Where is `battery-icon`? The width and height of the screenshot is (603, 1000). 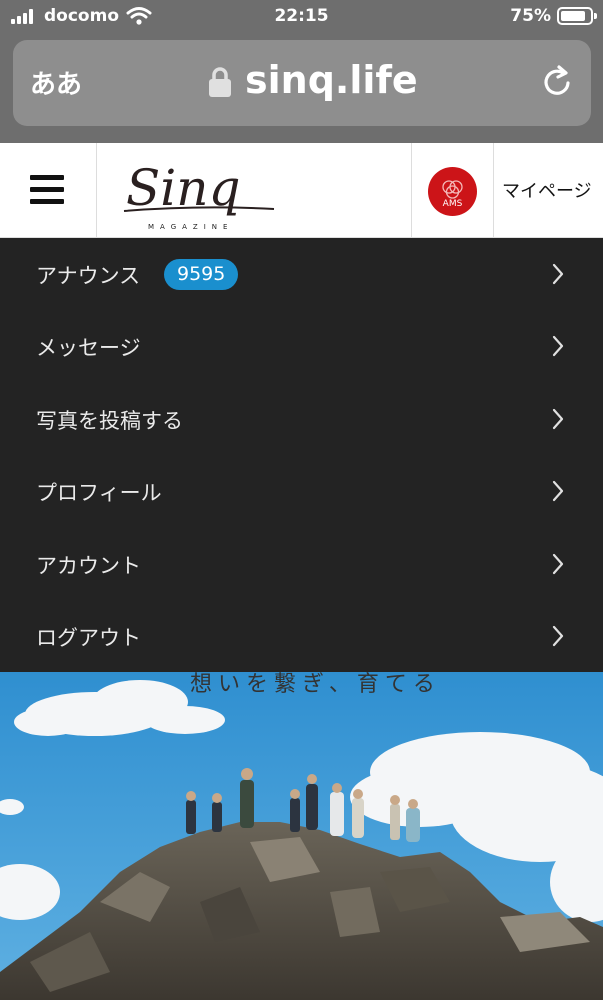
battery-icon is located at coordinates (577, 16).